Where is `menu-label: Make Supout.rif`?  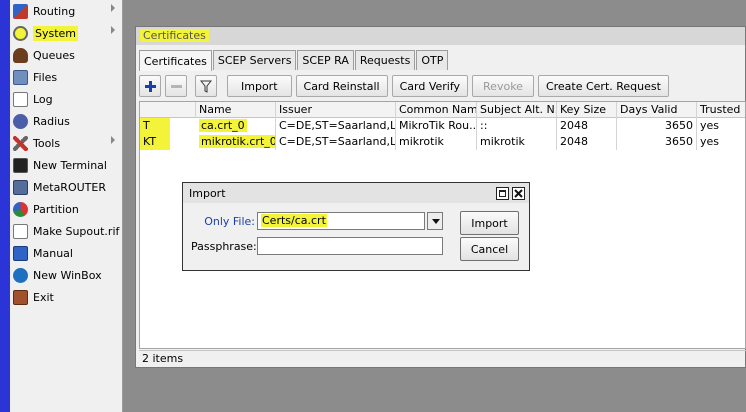 menu-label: Make Supout.rif is located at coordinates (76, 231).